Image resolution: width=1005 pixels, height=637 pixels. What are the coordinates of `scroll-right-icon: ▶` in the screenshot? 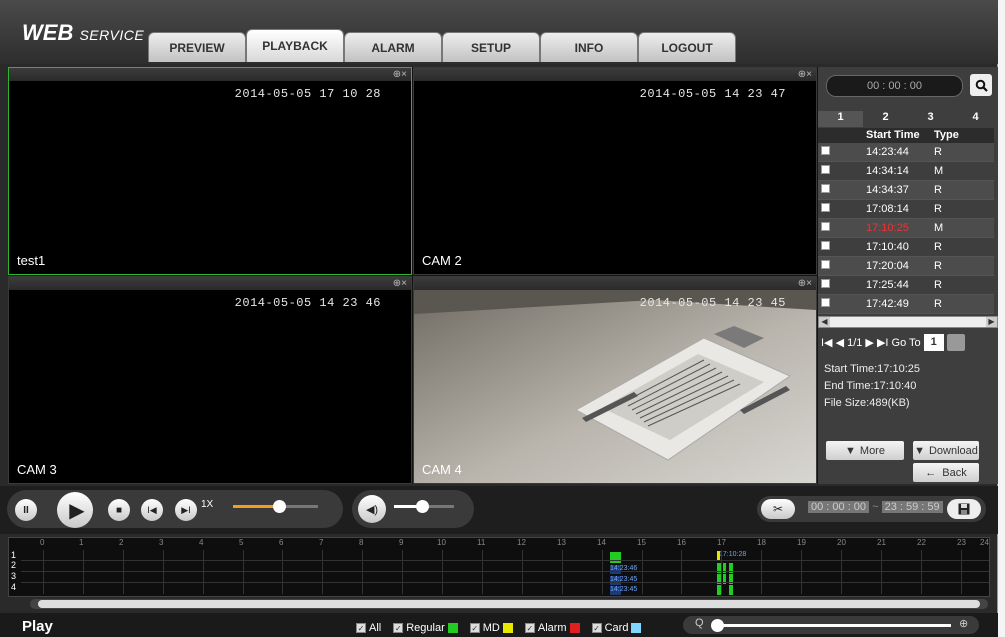 It's located at (991, 322).